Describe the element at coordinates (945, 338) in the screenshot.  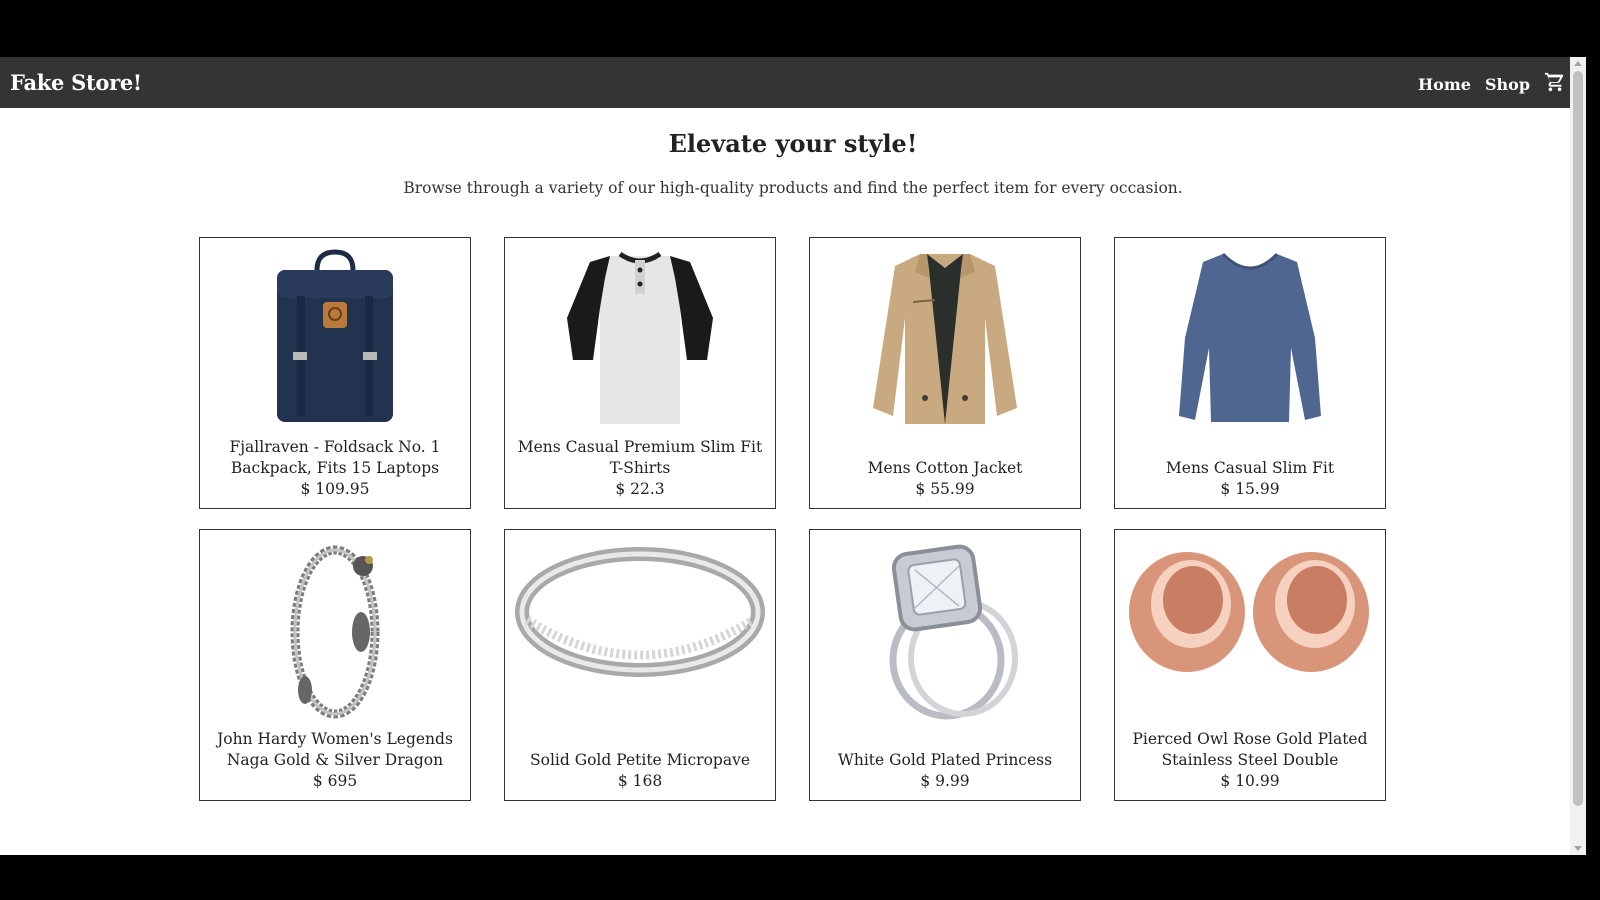
I see `jacket-image` at that location.